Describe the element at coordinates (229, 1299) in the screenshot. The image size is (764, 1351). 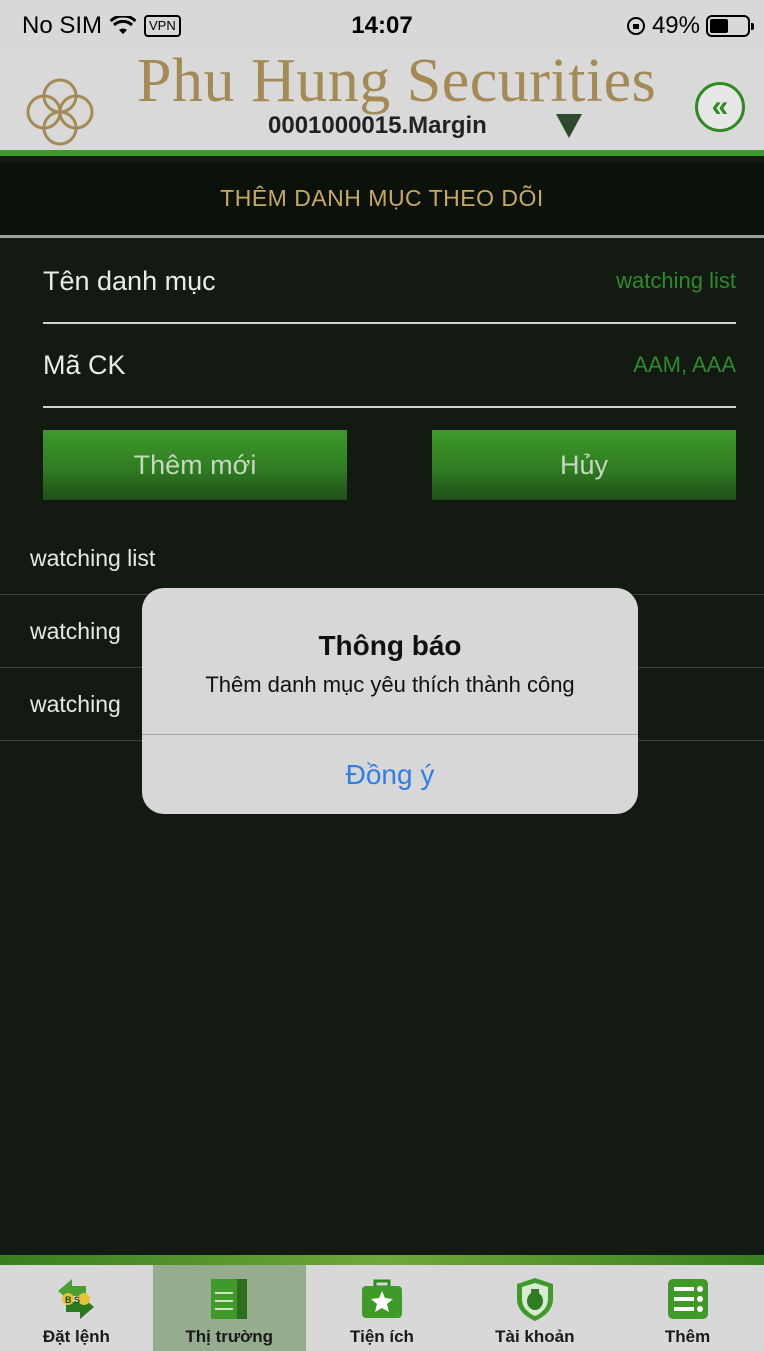
I see `market-board-icon` at that location.